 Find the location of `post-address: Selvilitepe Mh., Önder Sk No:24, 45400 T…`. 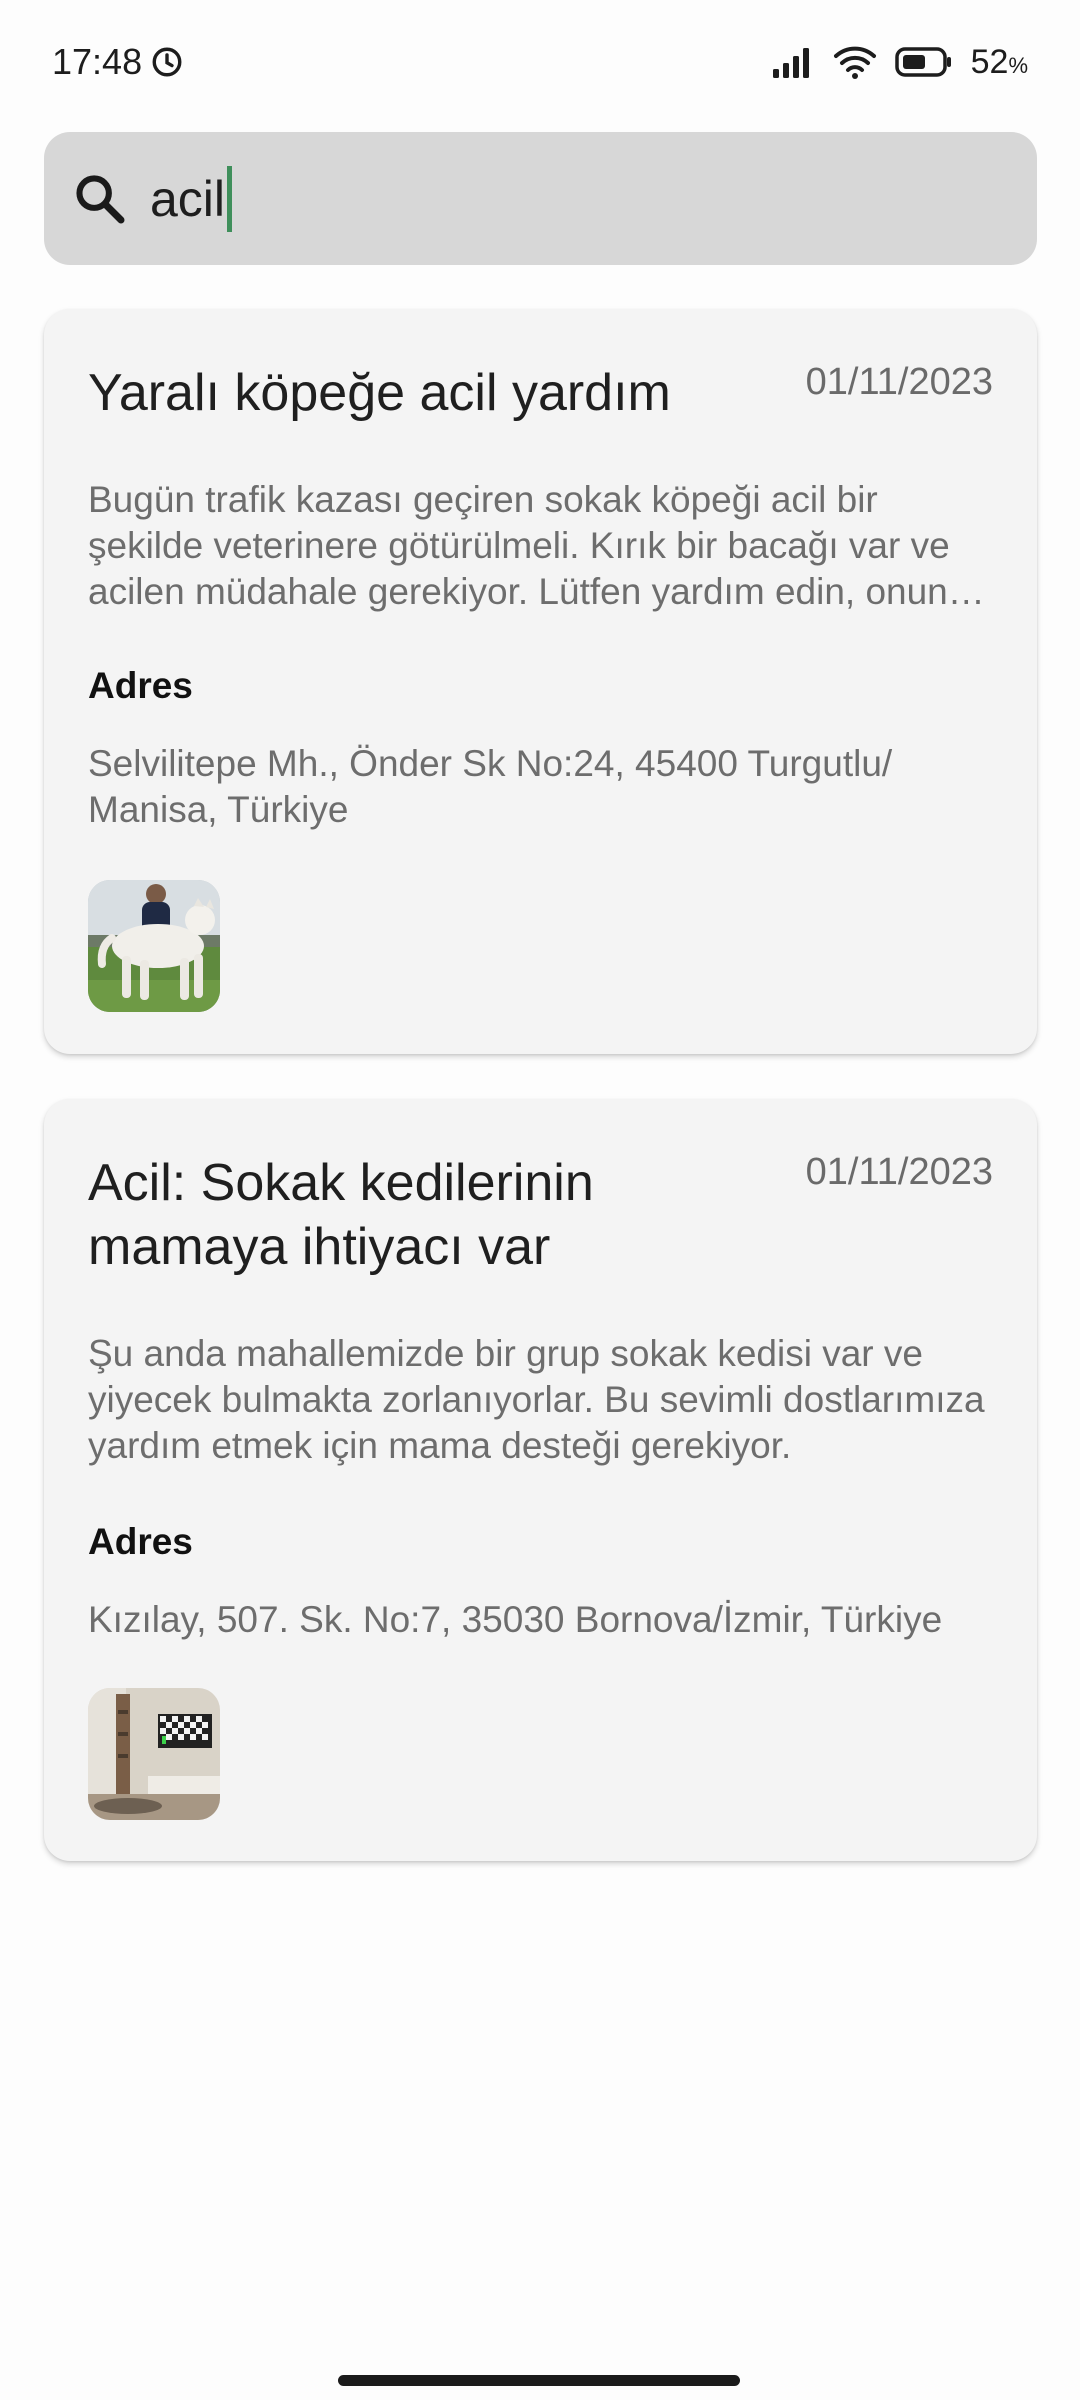

post-address: Selvilitepe Mh., Önder Sk No:24, 45400 T… is located at coordinates (490, 786).